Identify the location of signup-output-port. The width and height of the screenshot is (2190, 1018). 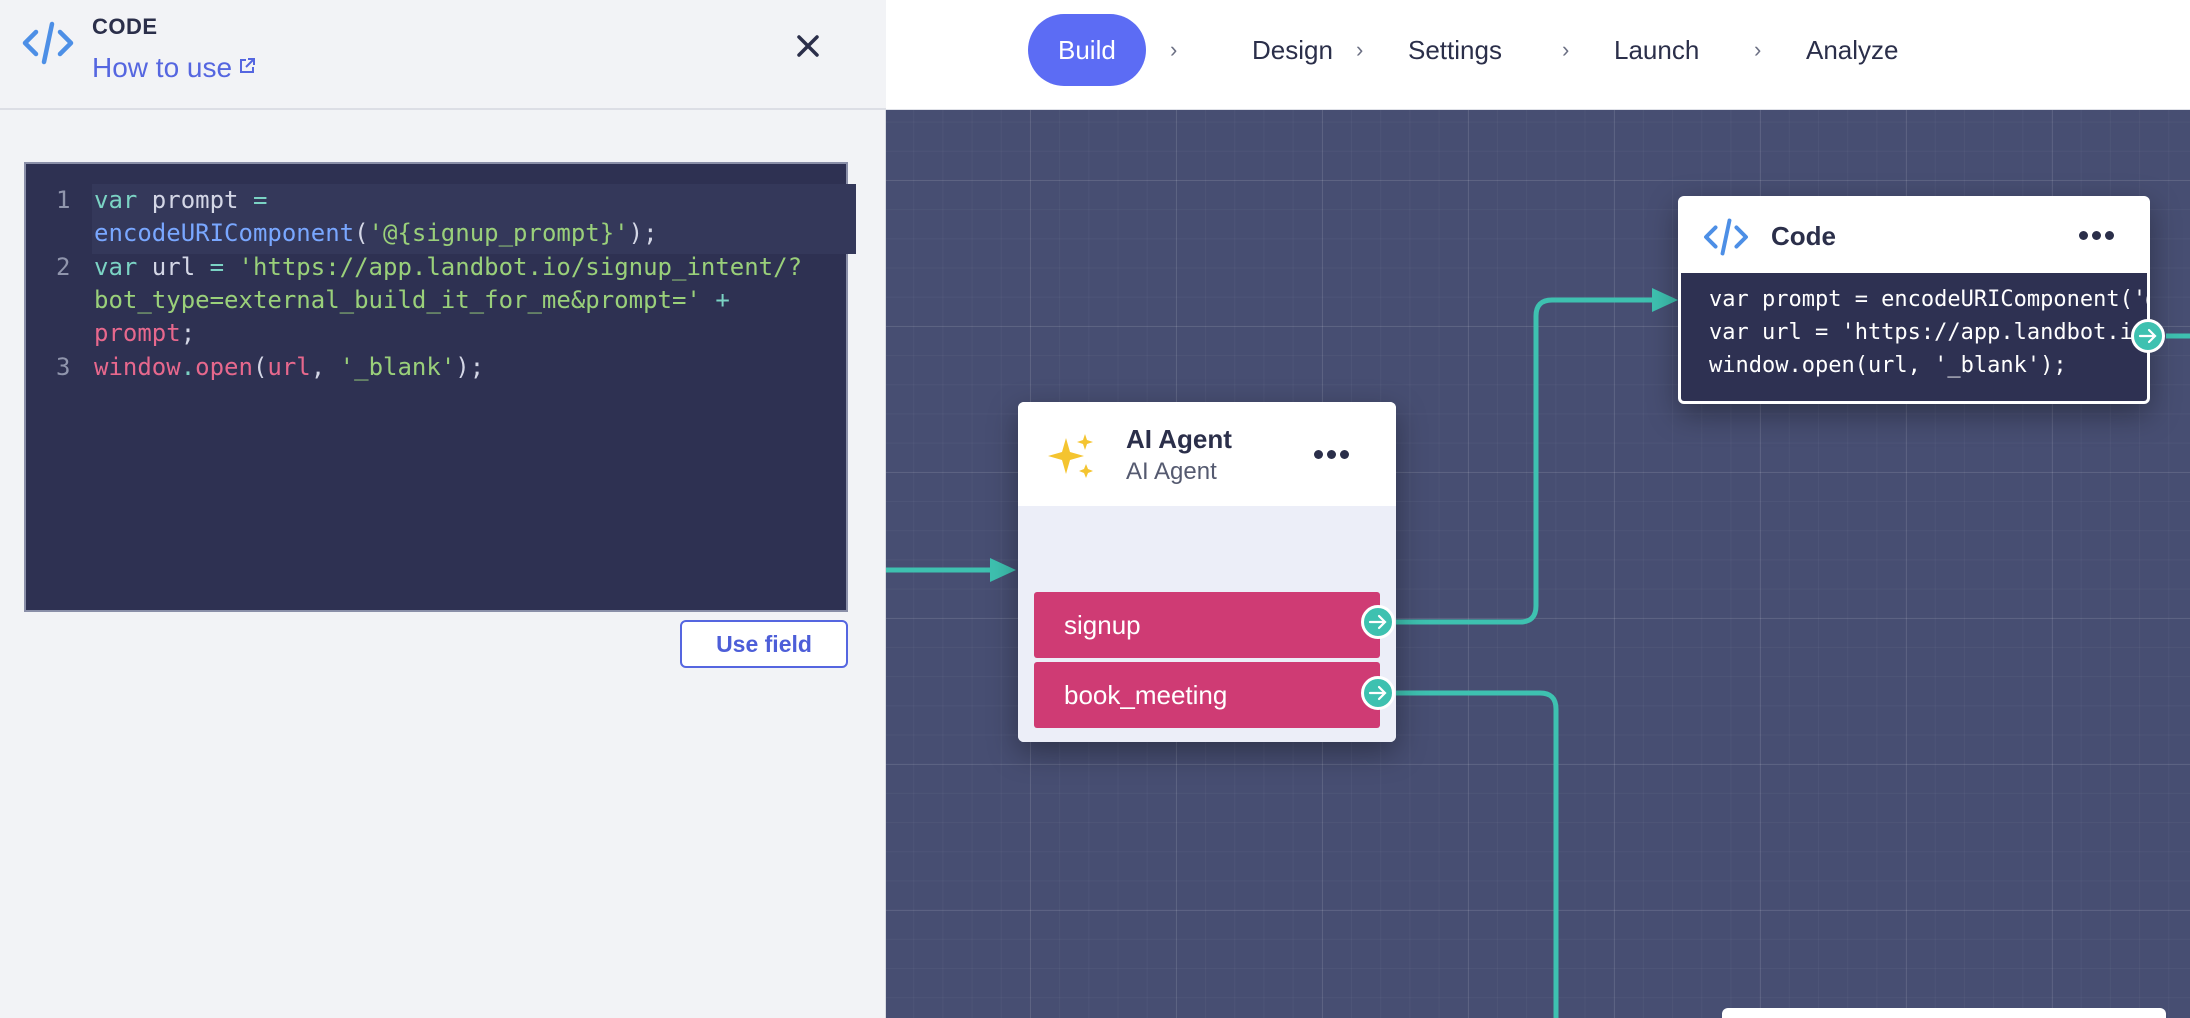
(1378, 622).